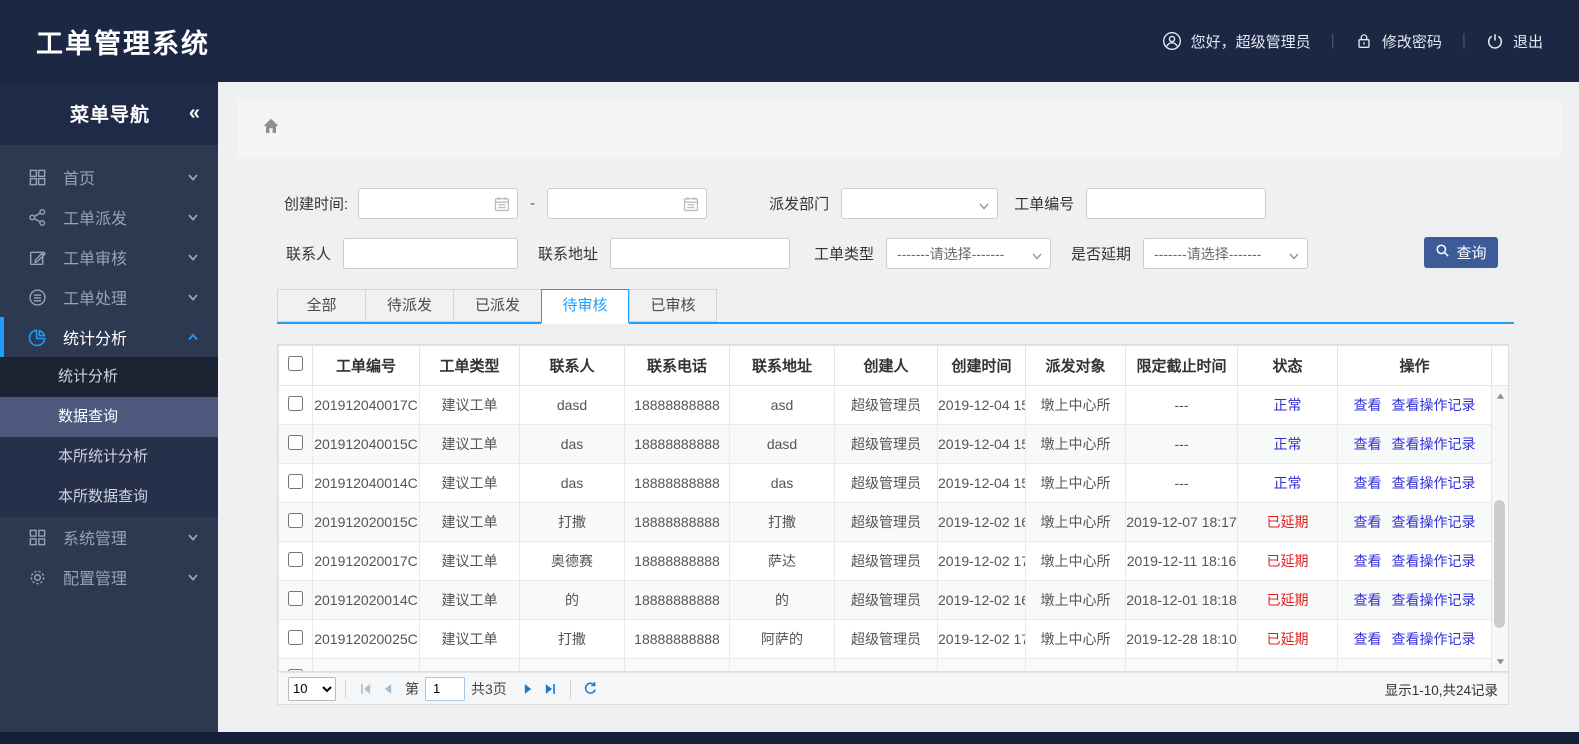  Describe the element at coordinates (895, 306) in the screenshot. I see `status-tabs: 全部 待派发 已派发 待审核 已审核` at that location.